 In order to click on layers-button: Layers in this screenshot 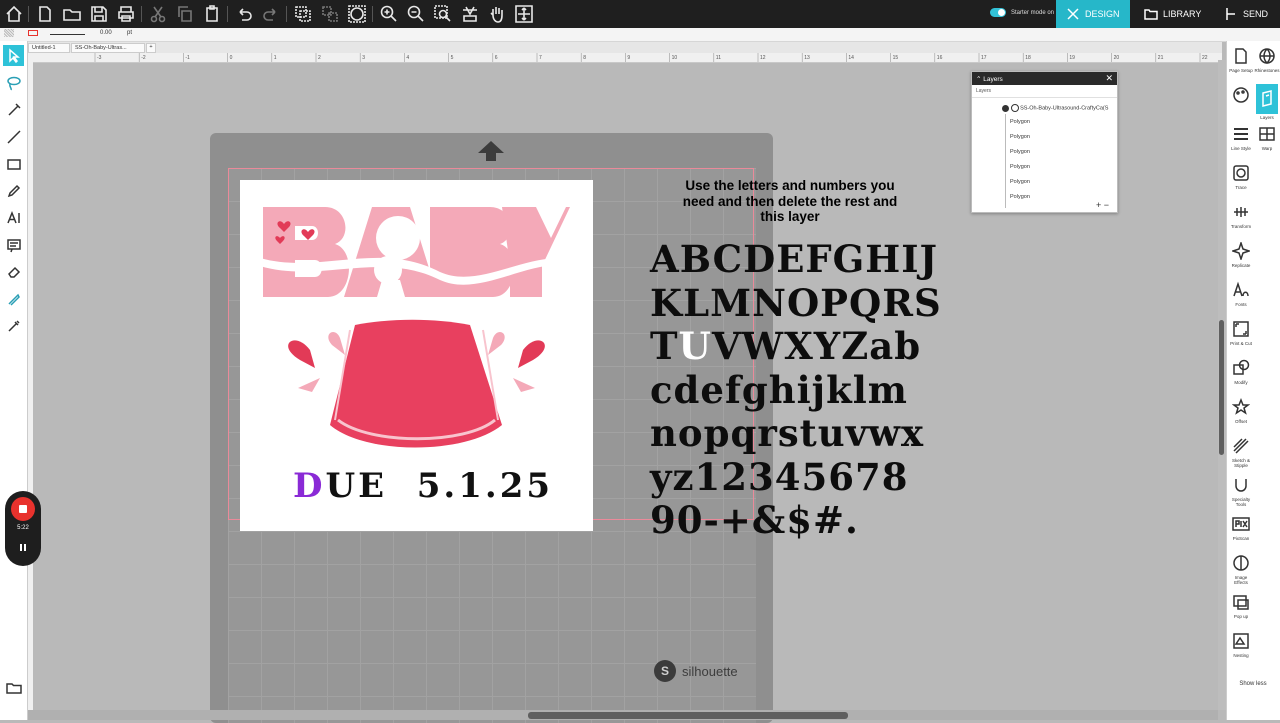, I will do `click(1267, 102)`.